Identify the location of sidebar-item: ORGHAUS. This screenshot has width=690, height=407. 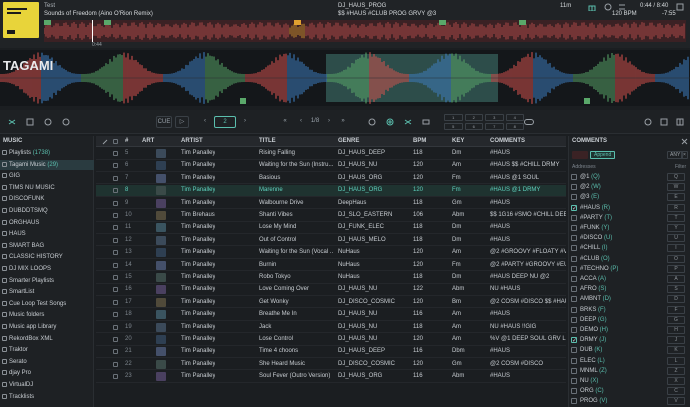
(47, 223).